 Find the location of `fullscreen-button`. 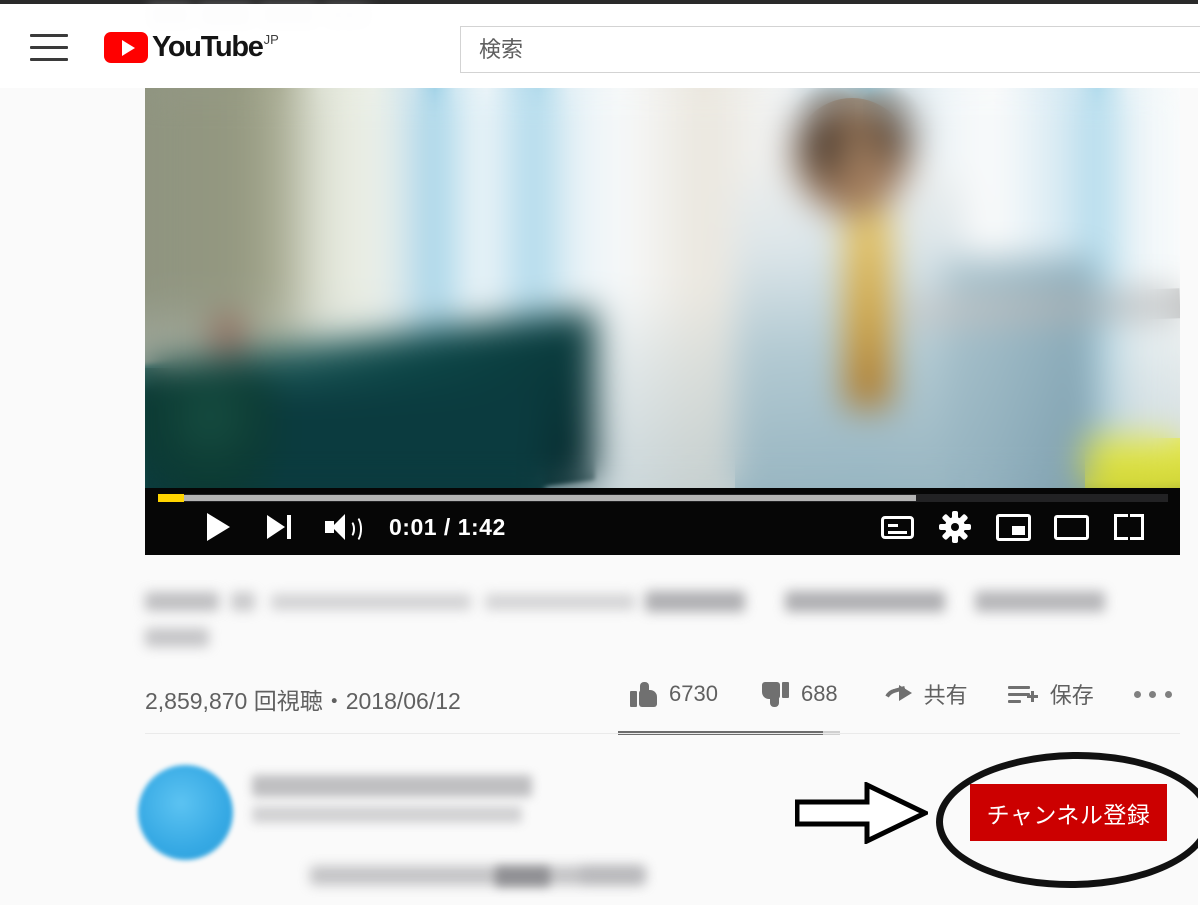

fullscreen-button is located at coordinates (1129, 527).